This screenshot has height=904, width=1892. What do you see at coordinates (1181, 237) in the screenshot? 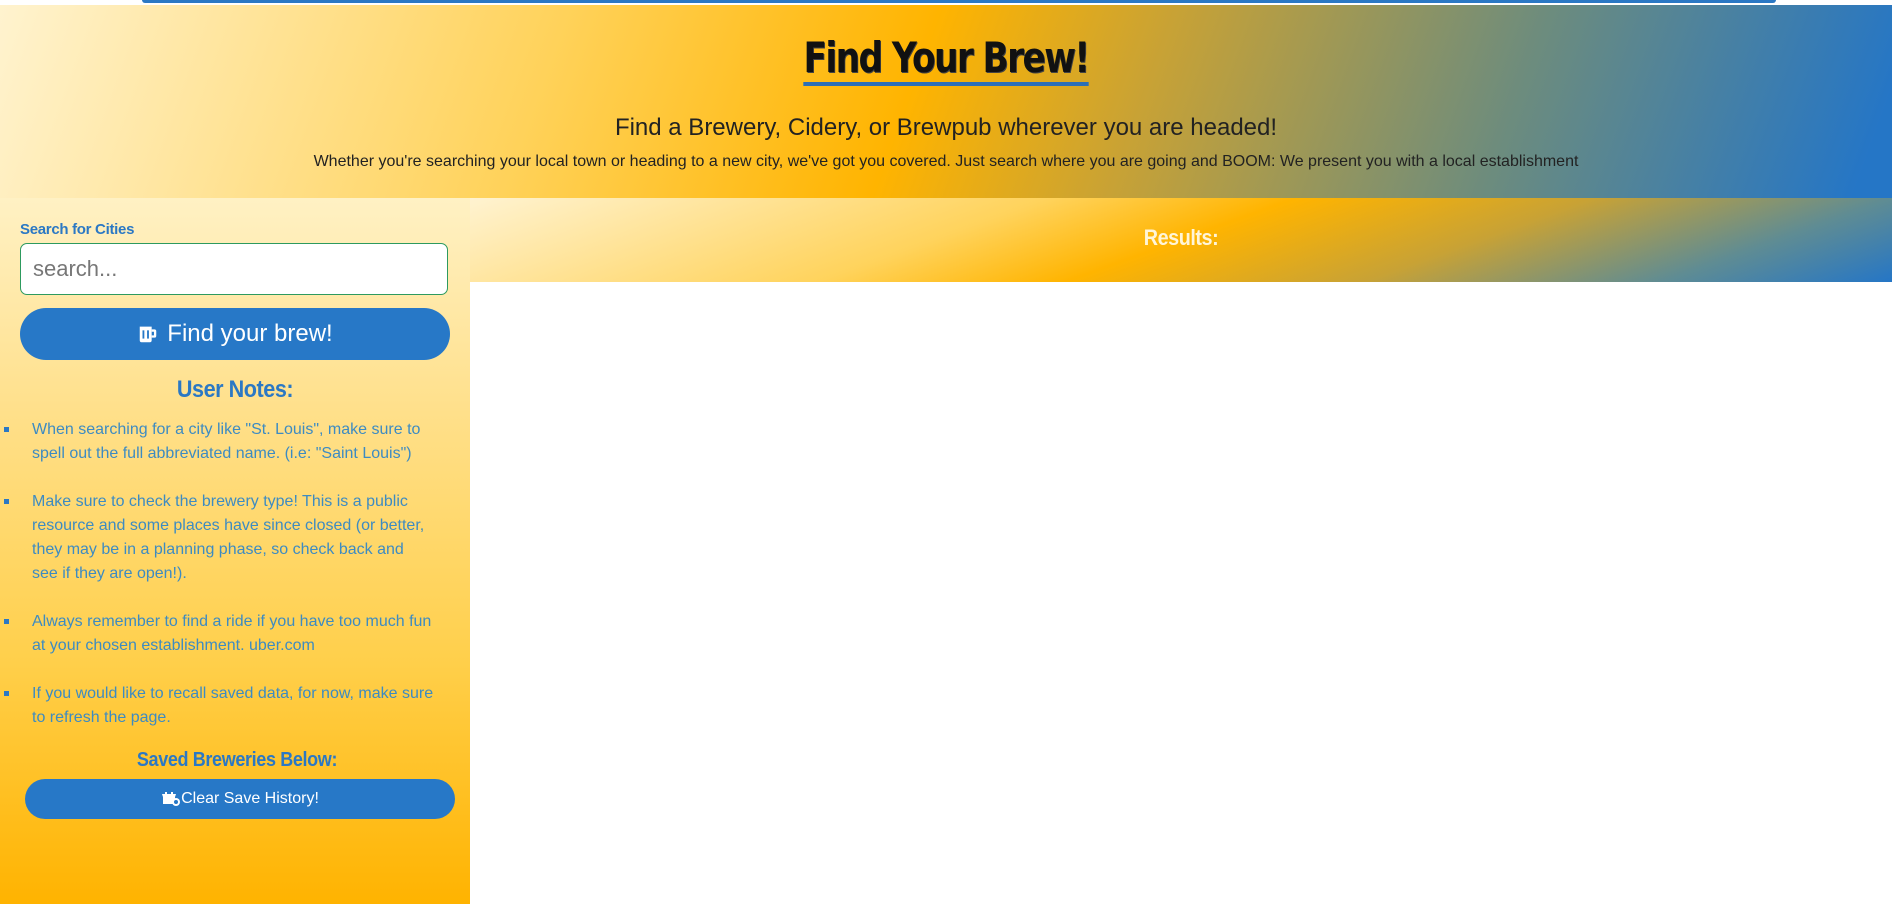
I see `results-label: Results:` at bounding box center [1181, 237].